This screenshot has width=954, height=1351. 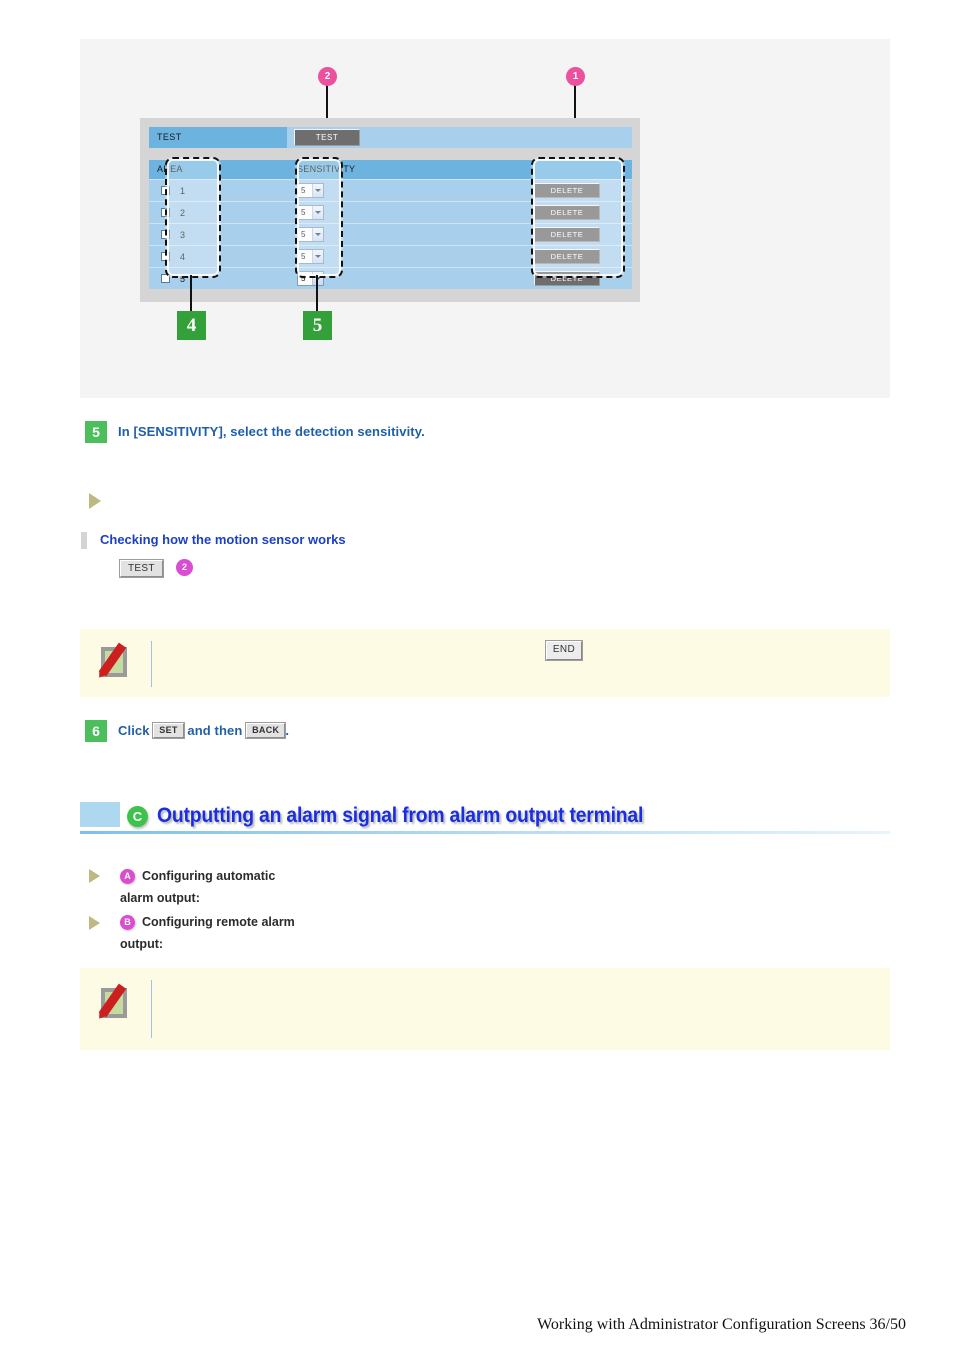 I want to click on callout-badge-4: 4, so click(x=191, y=325).